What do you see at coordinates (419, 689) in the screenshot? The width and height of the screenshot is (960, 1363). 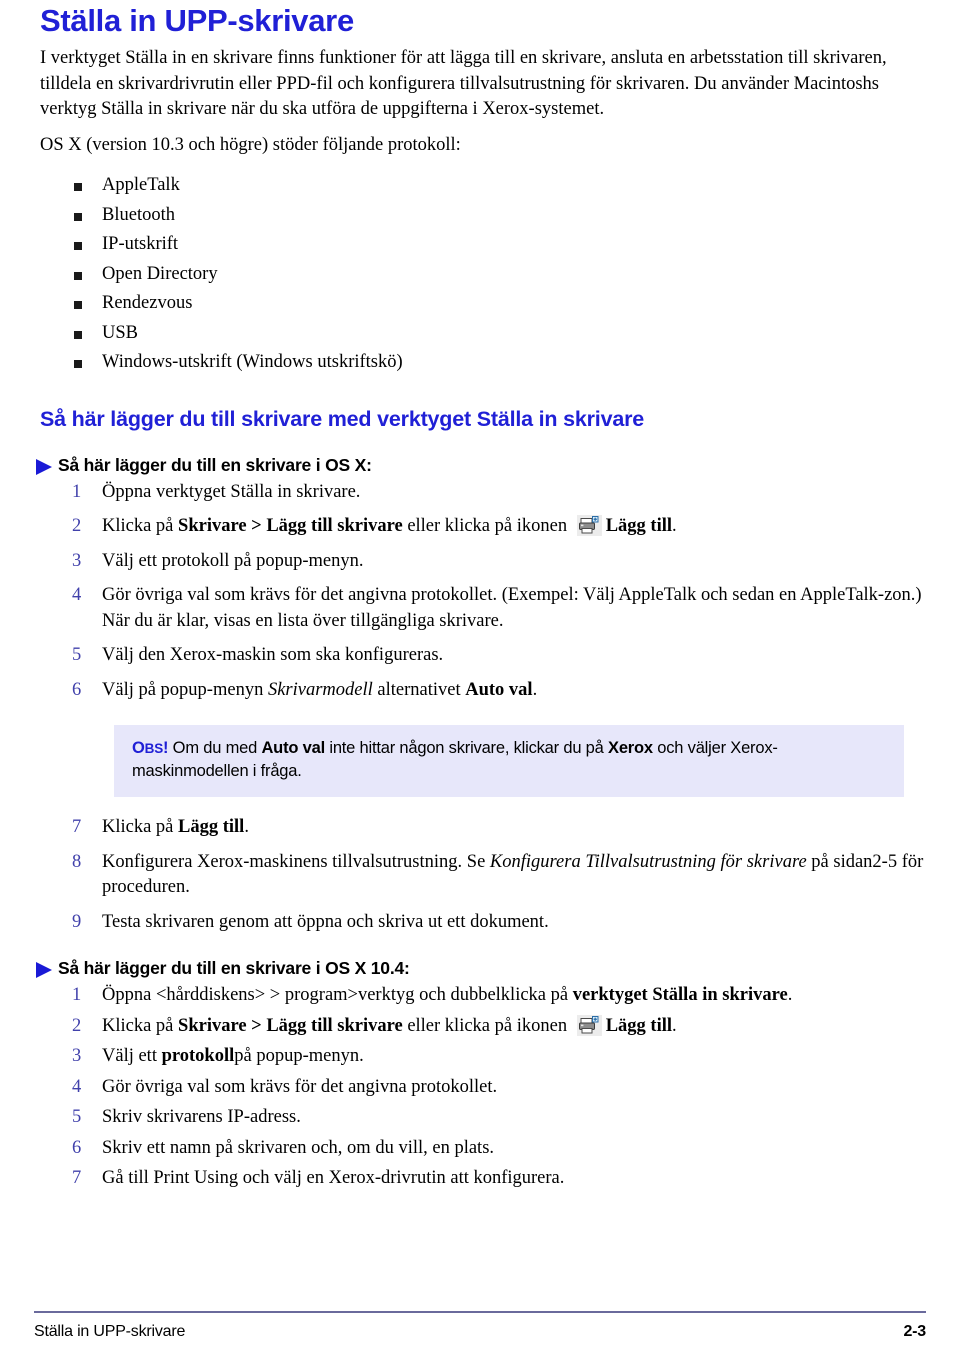 I see `text-run: alternativet` at bounding box center [419, 689].